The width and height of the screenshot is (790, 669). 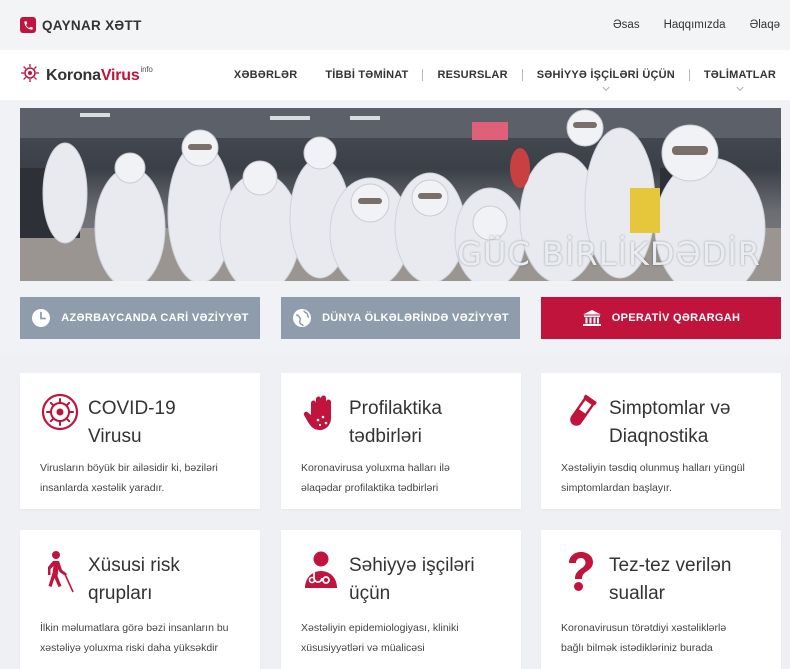 What do you see at coordinates (60, 415) in the screenshot?
I see `virus-icon` at bounding box center [60, 415].